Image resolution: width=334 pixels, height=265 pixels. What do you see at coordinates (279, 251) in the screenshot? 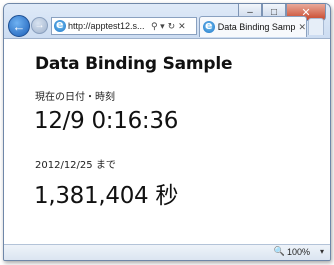
I see `zoom-icon: 🔍` at bounding box center [279, 251].